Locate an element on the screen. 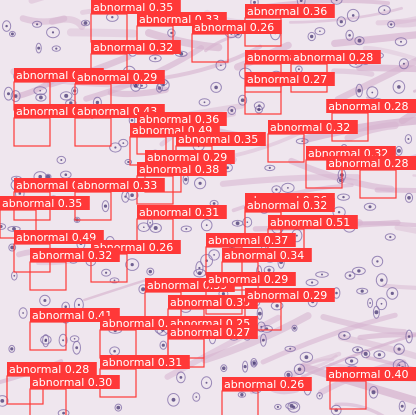  detection-42: abnormal 0.26 is located at coordinates (266, 396).